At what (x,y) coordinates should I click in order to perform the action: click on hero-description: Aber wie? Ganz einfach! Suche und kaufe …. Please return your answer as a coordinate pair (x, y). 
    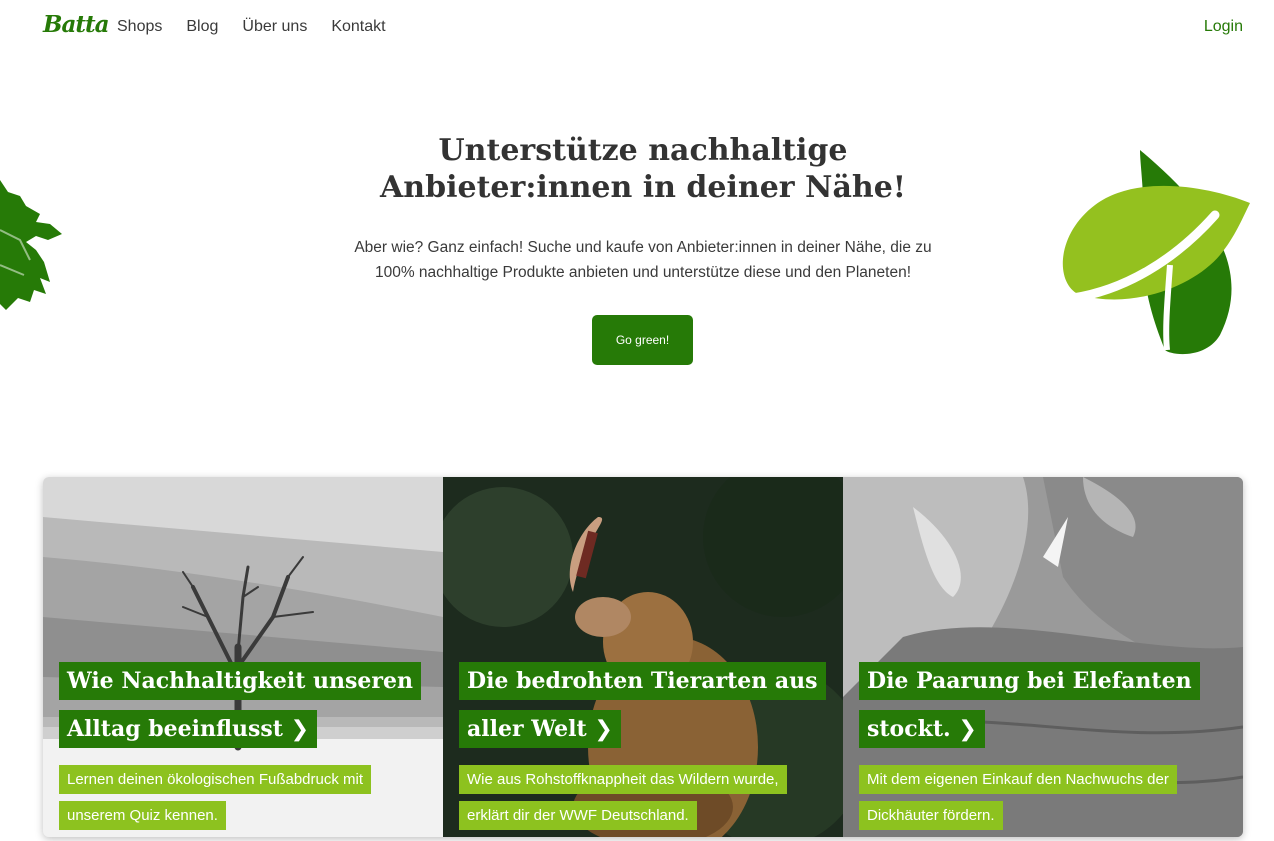
    Looking at the image, I should click on (643, 260).